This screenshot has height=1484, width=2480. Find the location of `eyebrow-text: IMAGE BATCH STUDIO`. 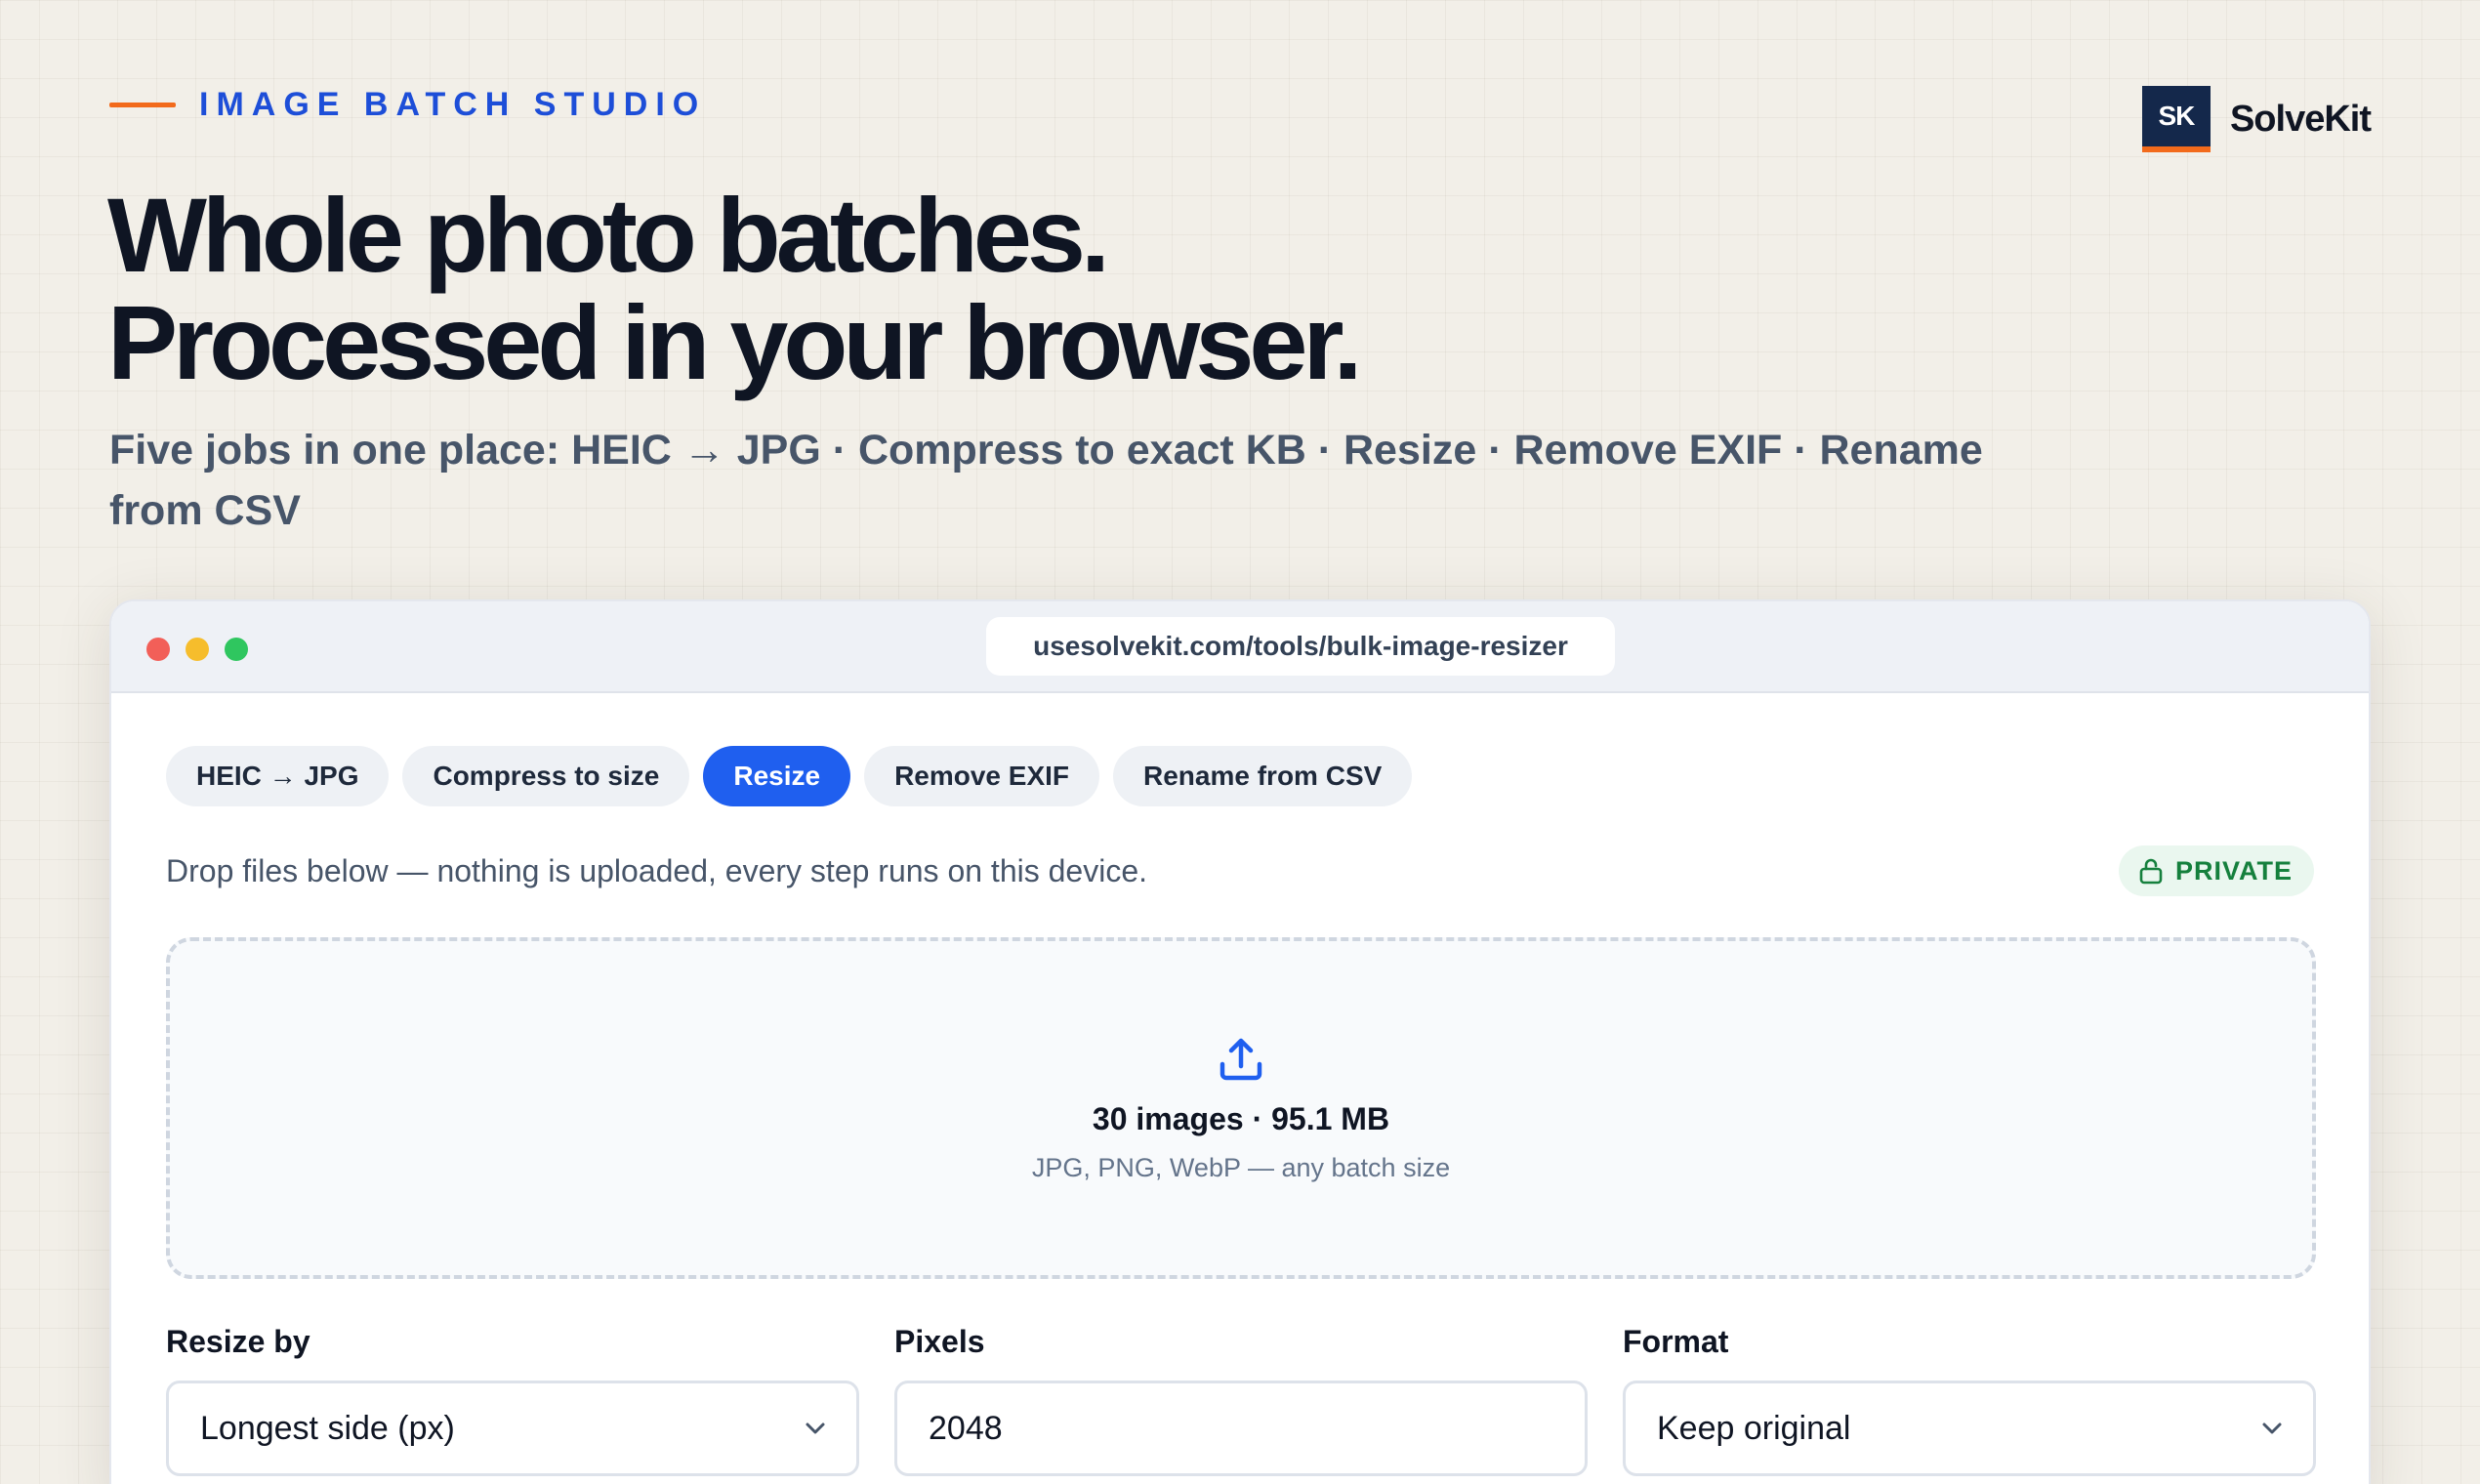

eyebrow-text: IMAGE BATCH STUDIO is located at coordinates (453, 105).